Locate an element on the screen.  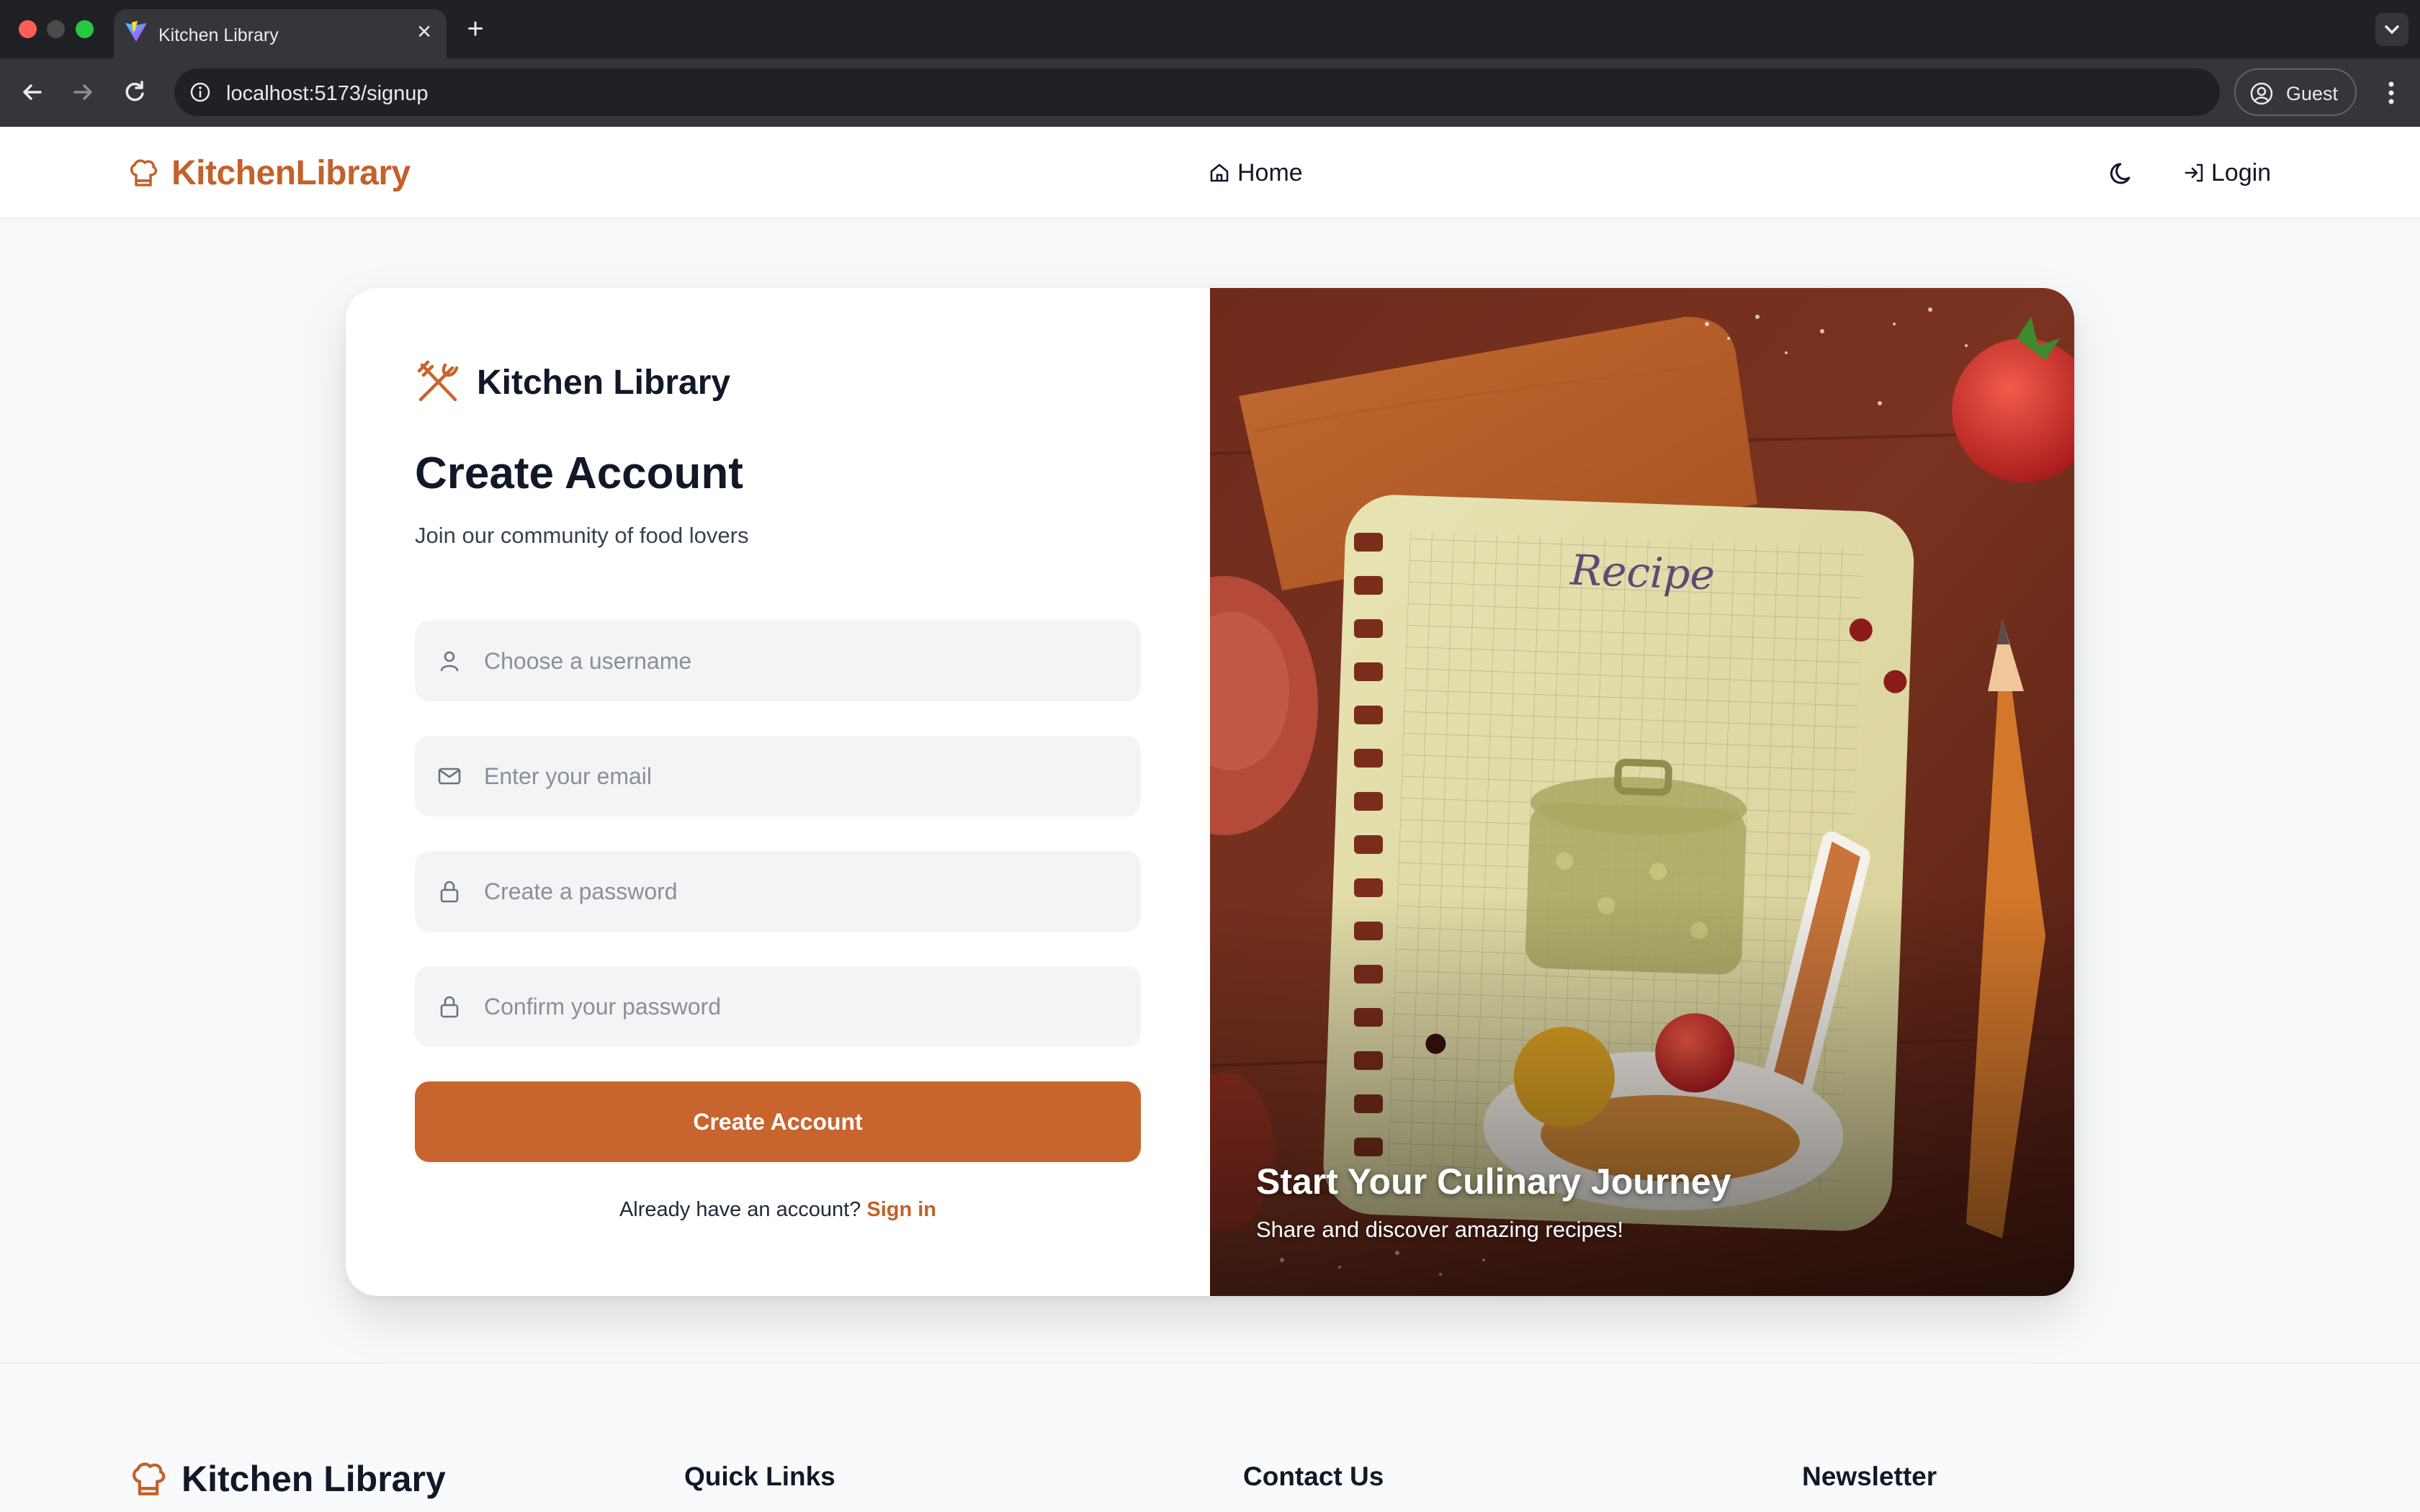
tab-search-button is located at coordinates (2391, 29).